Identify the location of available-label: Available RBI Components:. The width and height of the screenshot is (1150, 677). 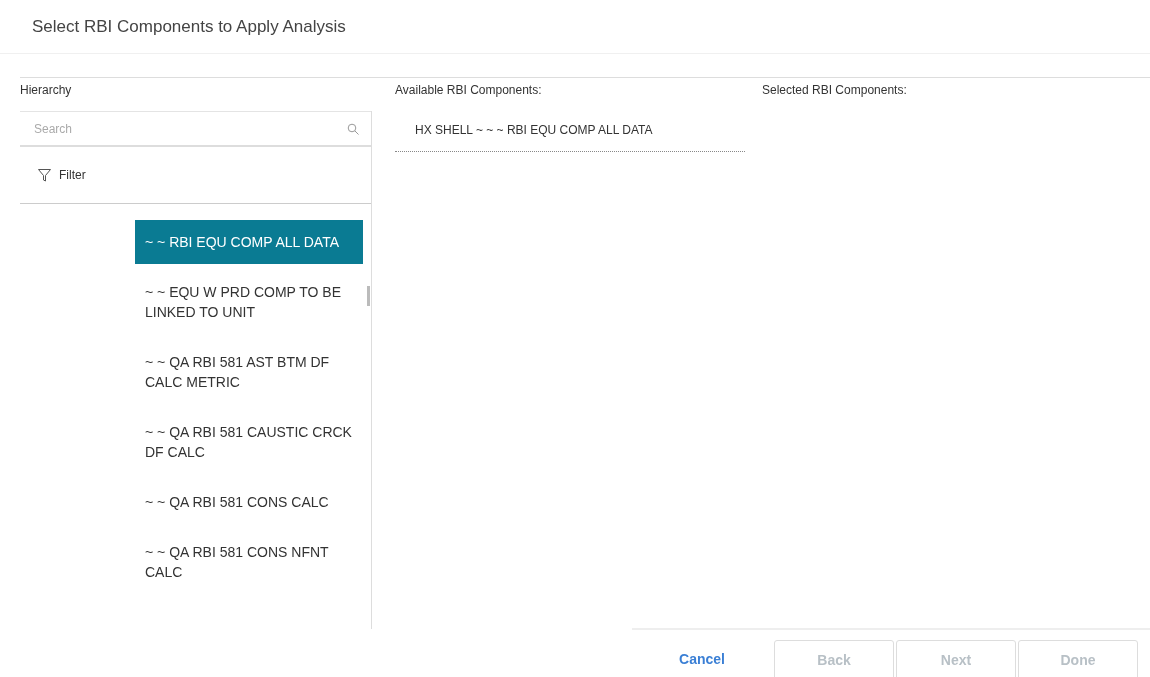
(469, 90).